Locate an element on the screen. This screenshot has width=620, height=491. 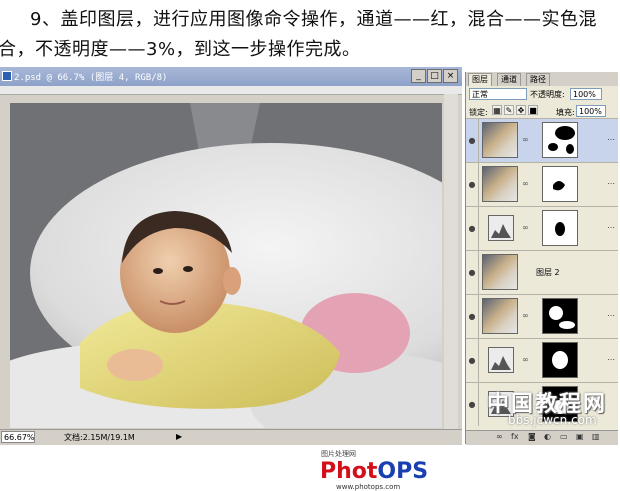
photoshop-doc-icon is located at coordinates (7, 76).